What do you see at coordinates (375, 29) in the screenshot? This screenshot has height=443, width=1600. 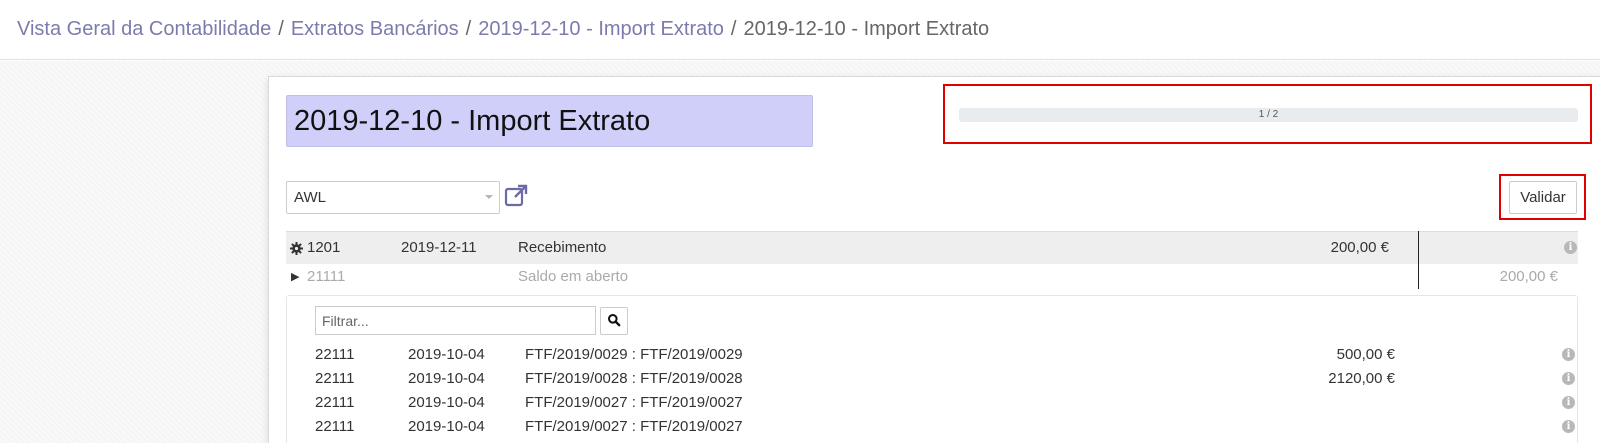 I see `breadcrumb-bank-statements: Extratos Bancários` at bounding box center [375, 29].